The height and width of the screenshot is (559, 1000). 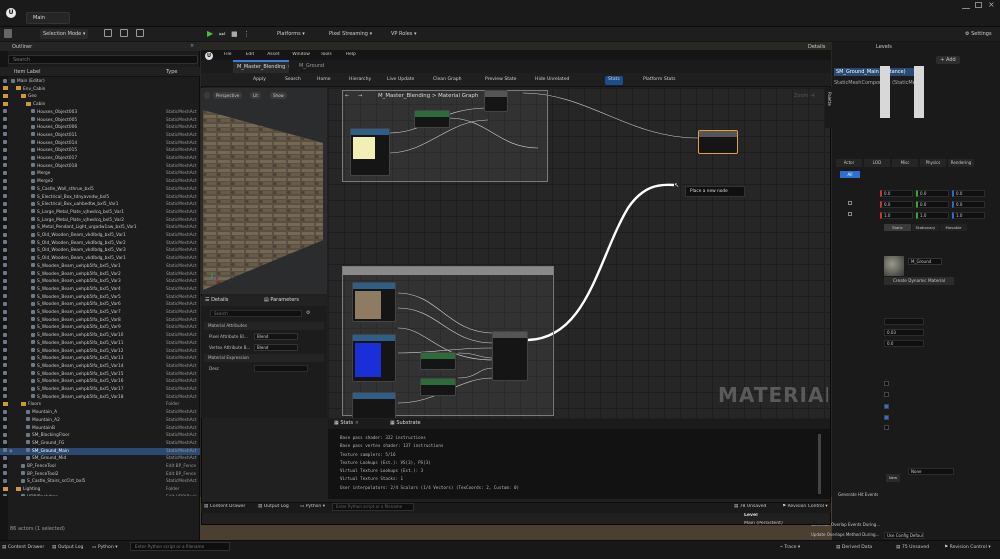 What do you see at coordinates (904, 343) in the screenshot?
I see `scalar-field-value: 0.0` at bounding box center [904, 343].